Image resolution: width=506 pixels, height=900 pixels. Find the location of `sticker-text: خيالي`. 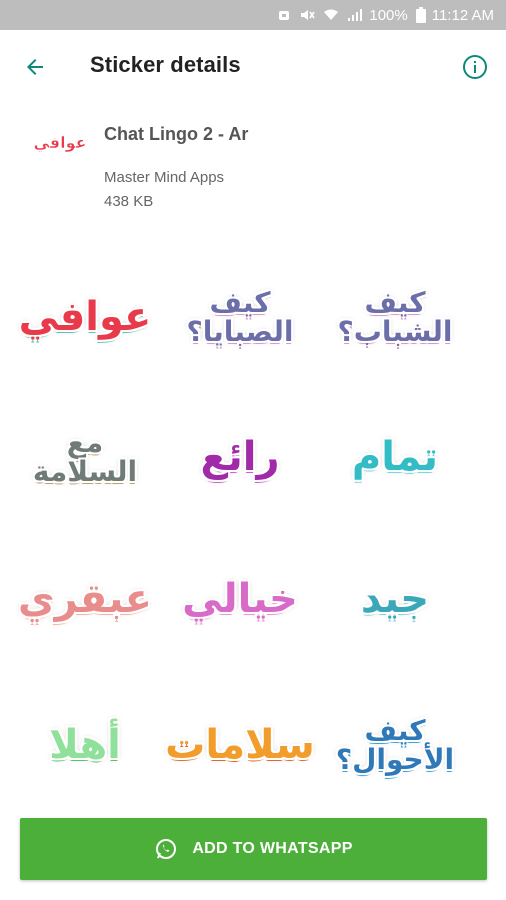

sticker-text: خيالي is located at coordinates (240, 599).